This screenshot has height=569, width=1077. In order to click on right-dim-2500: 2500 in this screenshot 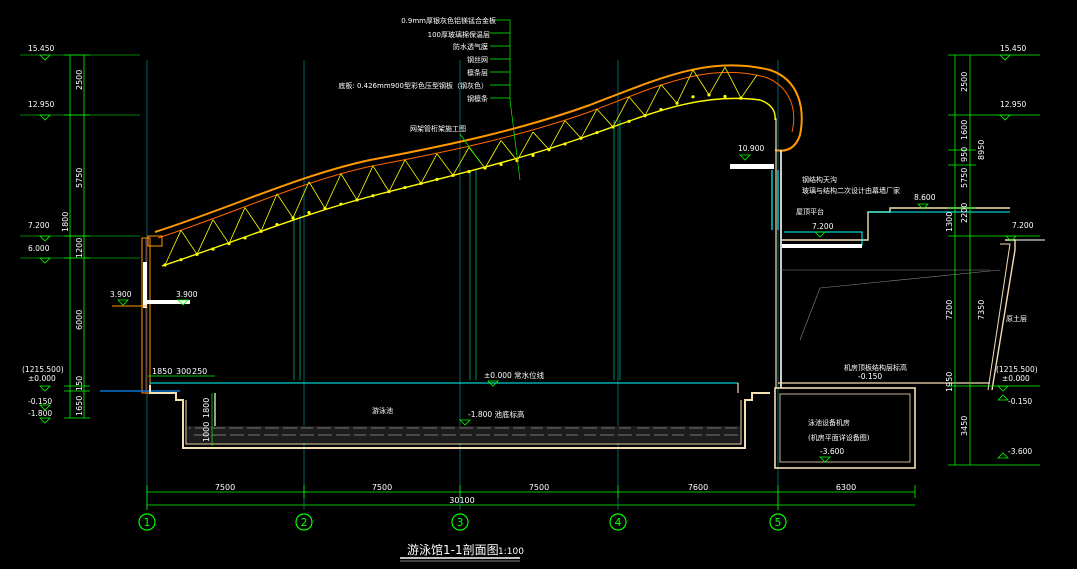, I will do `click(964, 82)`.